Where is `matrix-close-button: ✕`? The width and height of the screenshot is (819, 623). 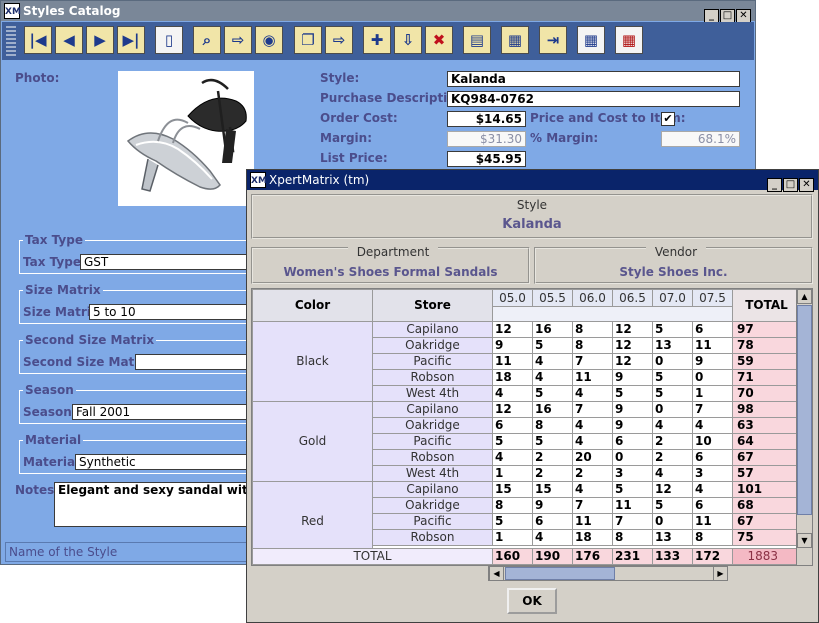 matrix-close-button: ✕ is located at coordinates (806, 185).